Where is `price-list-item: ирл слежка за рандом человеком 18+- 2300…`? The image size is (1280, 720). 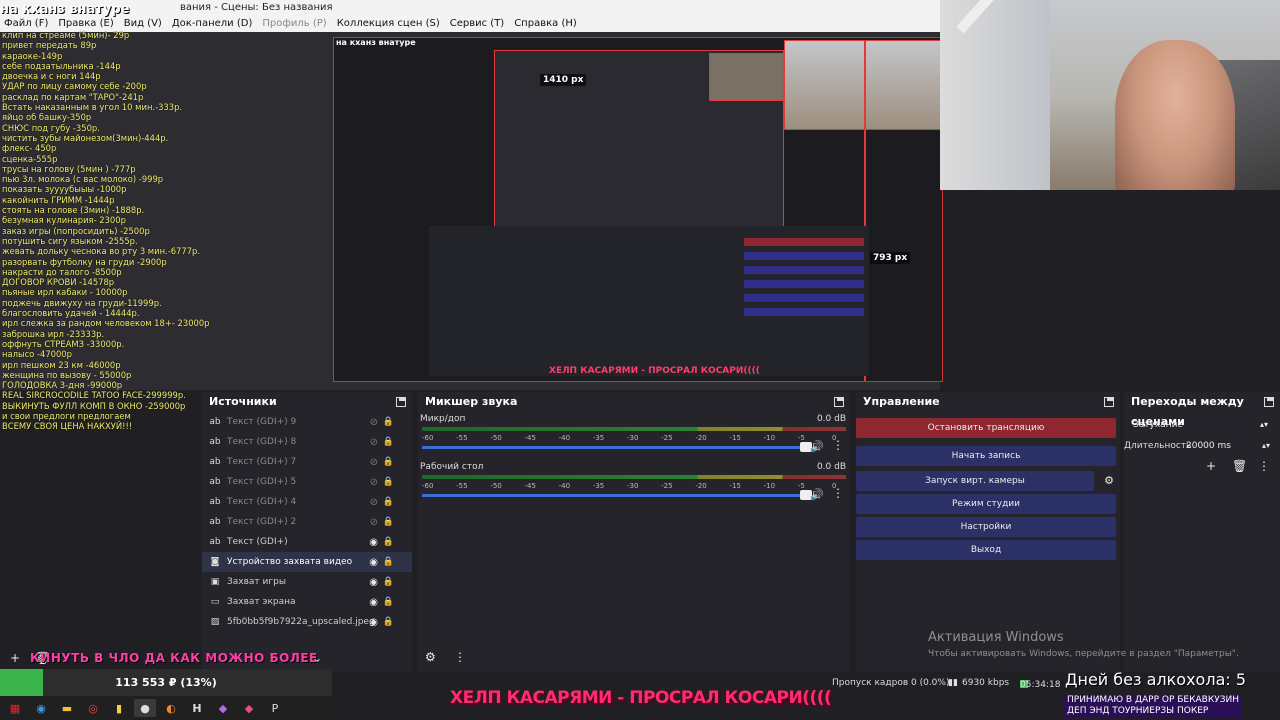
price-list-item: ирл слежка за рандом человеком 18+- 2300… is located at coordinates (106, 323).